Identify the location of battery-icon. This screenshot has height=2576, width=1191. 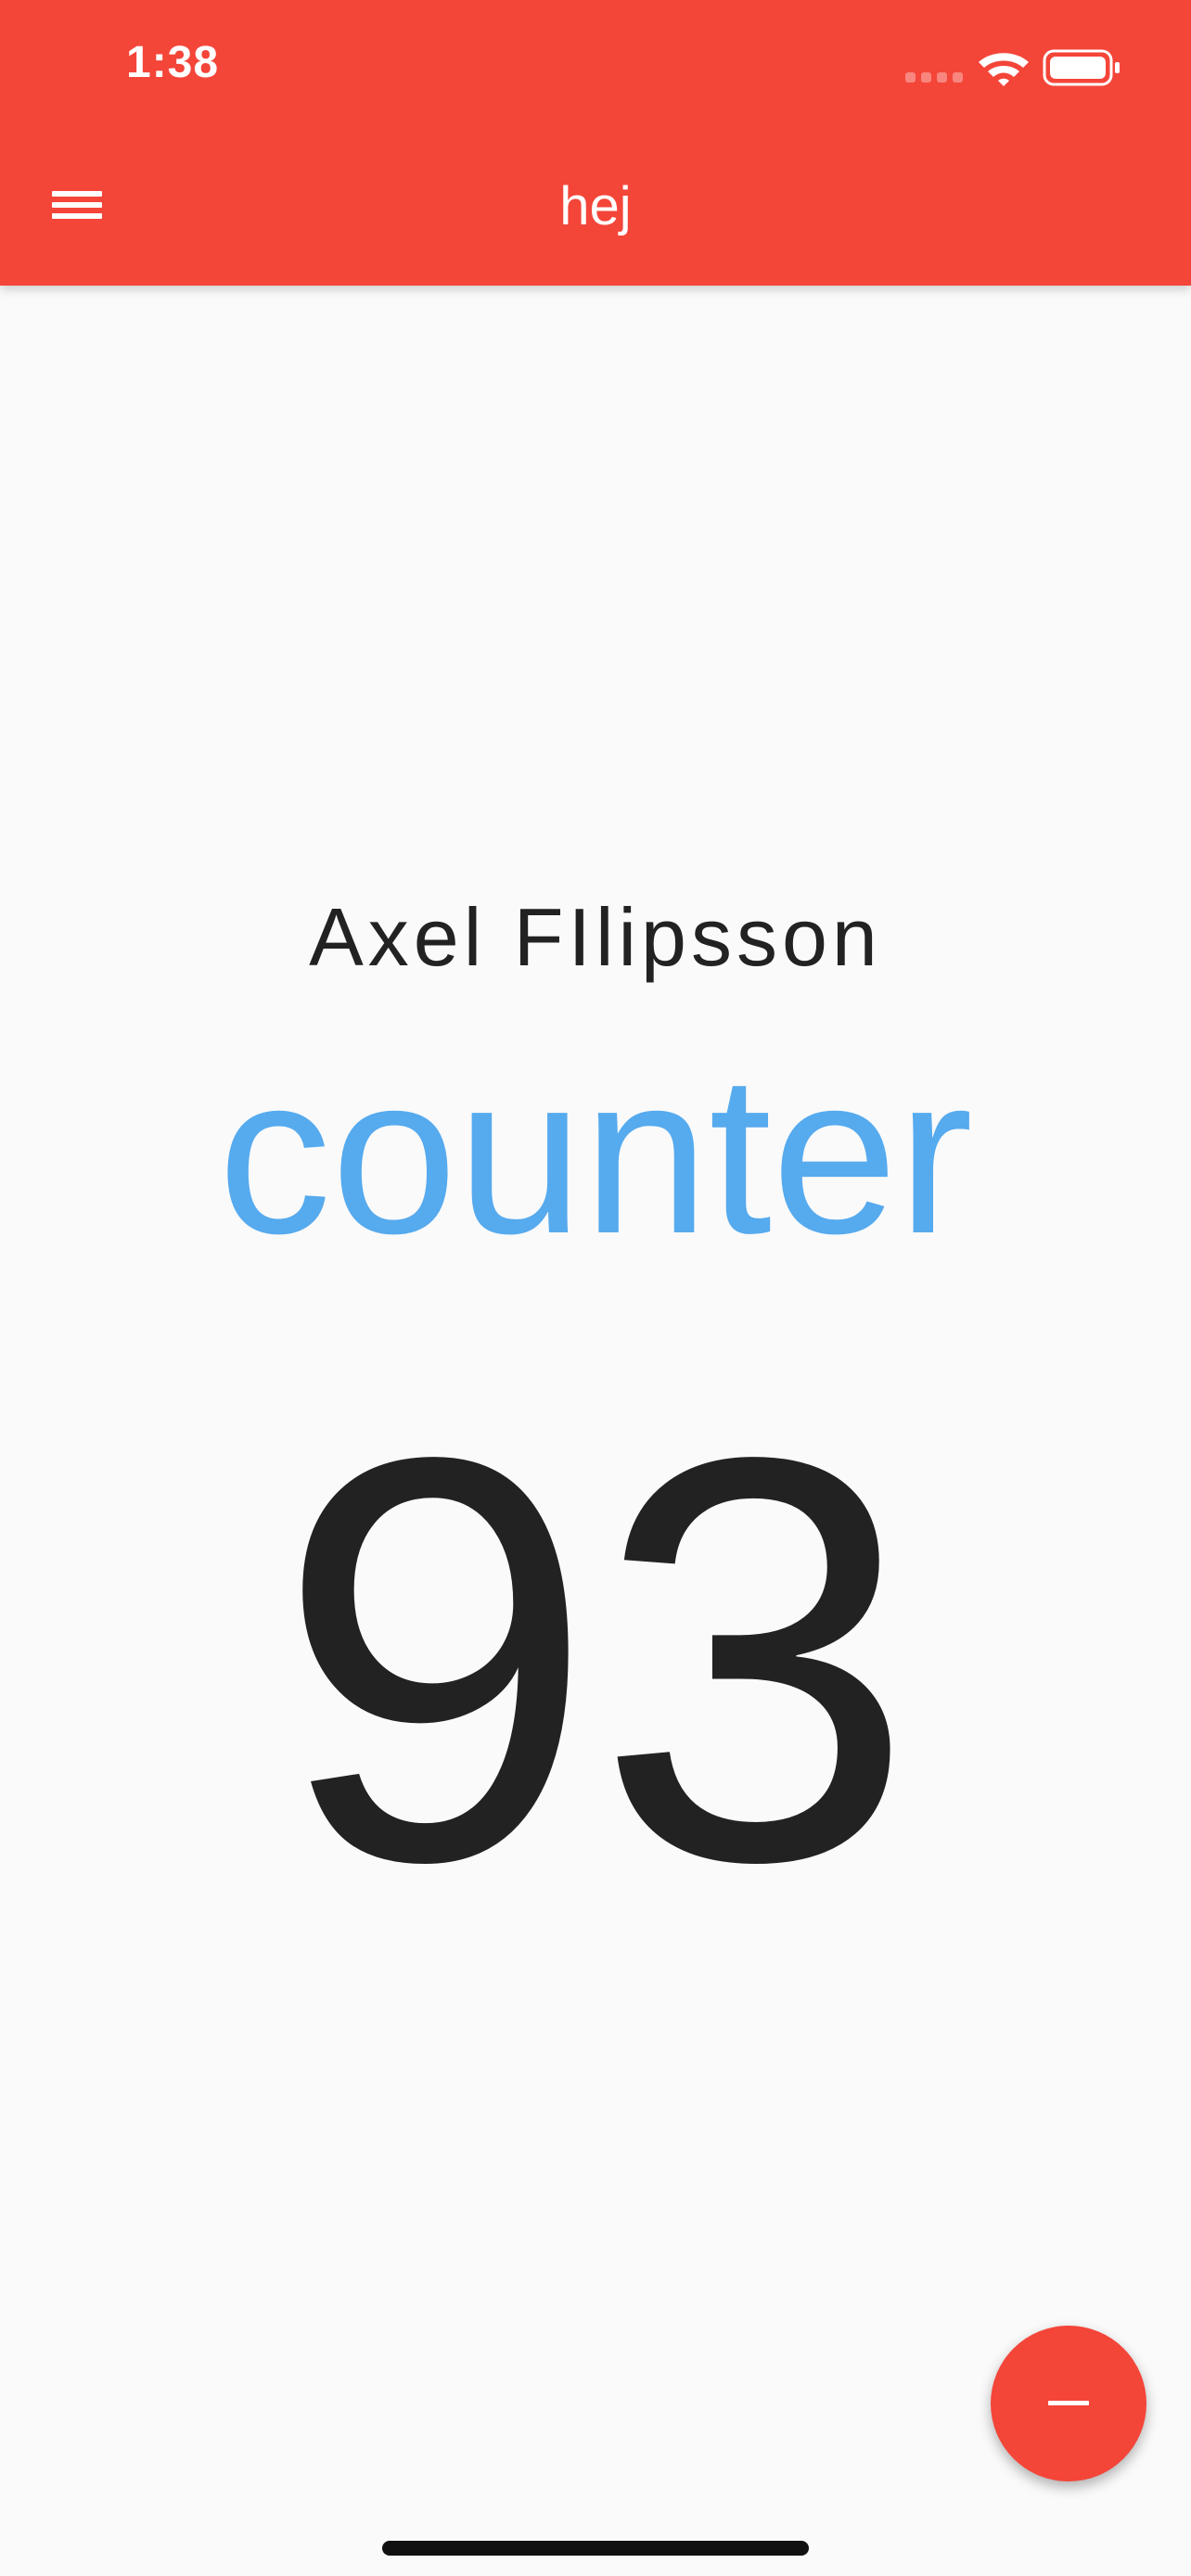
(1081, 67).